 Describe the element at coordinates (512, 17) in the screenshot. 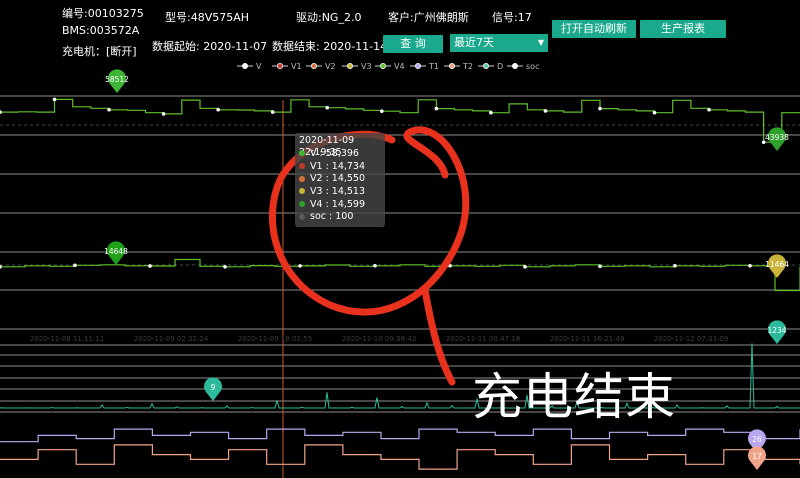

I see `signal-label: 信号:17` at that location.